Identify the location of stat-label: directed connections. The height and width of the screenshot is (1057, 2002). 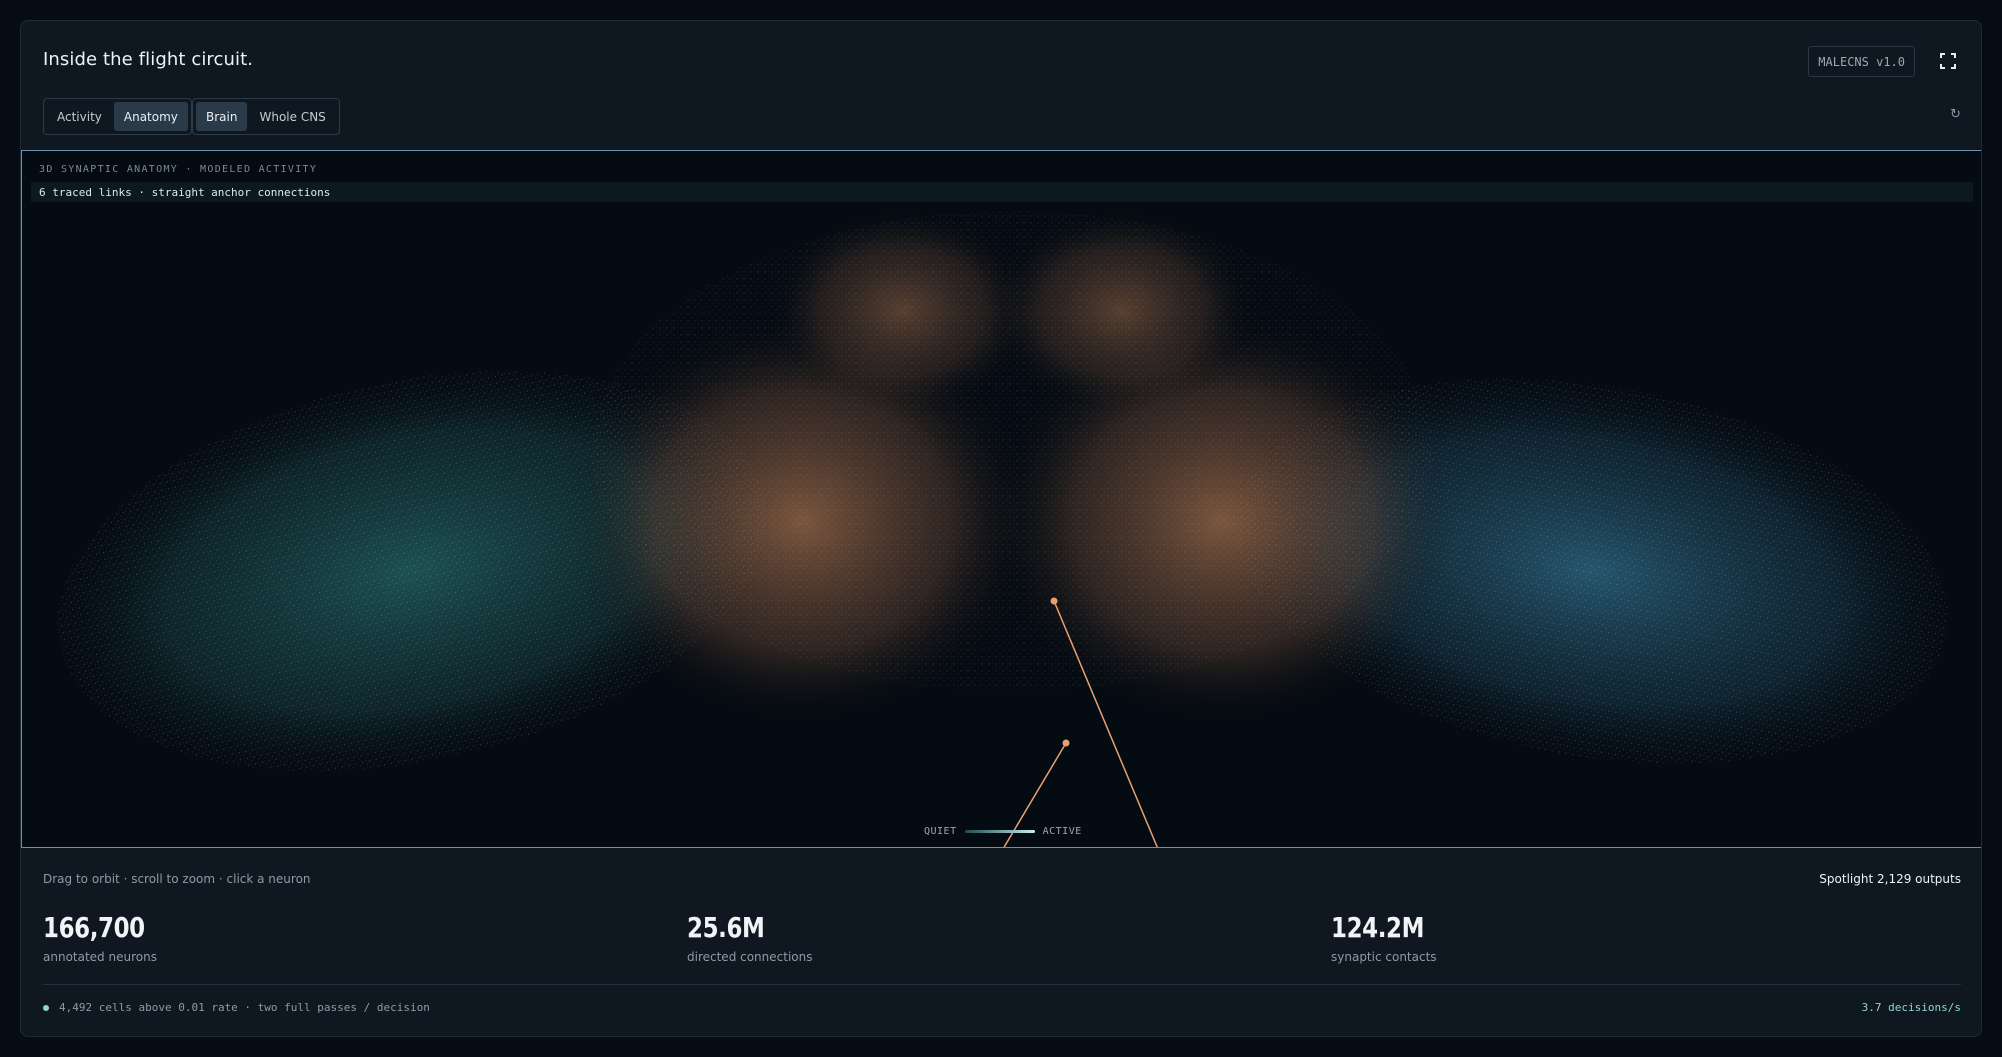
(750, 957).